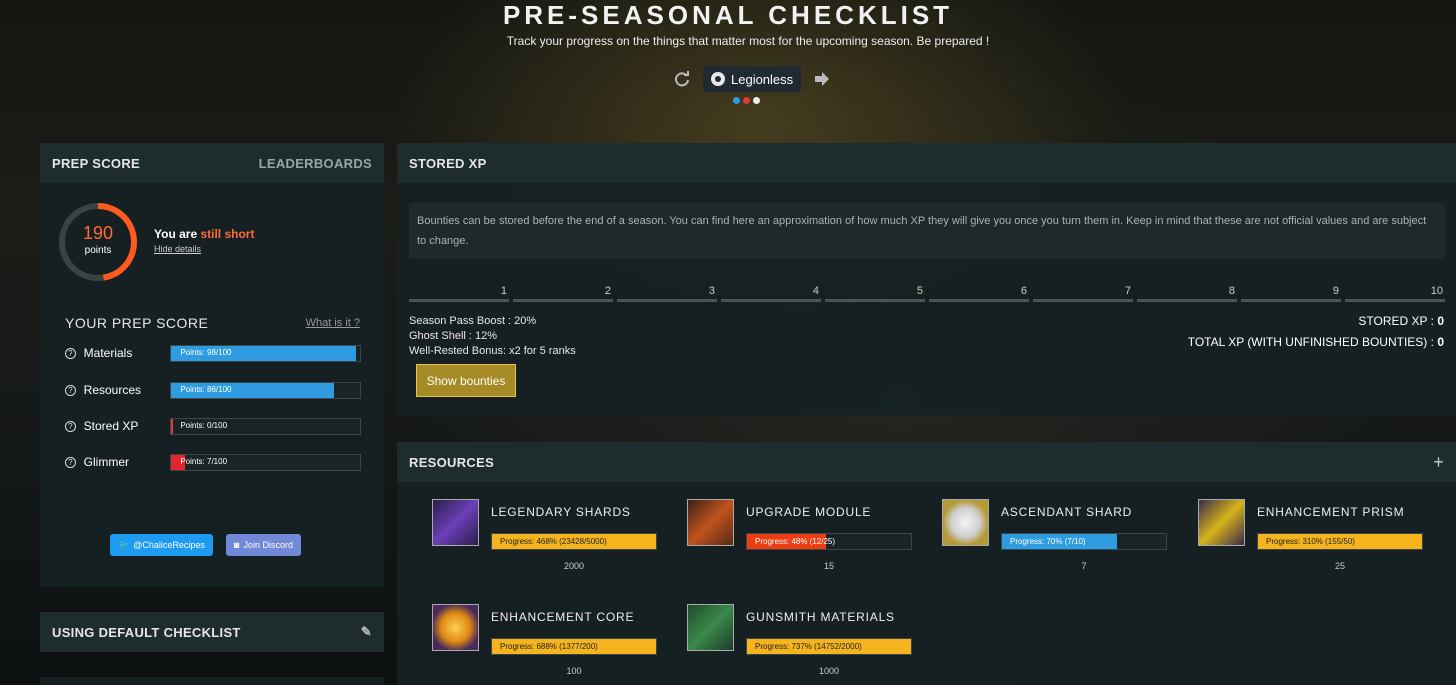 Image resolution: width=1456 pixels, height=685 pixels. I want to click on rank-segment: 6, so click(979, 293).